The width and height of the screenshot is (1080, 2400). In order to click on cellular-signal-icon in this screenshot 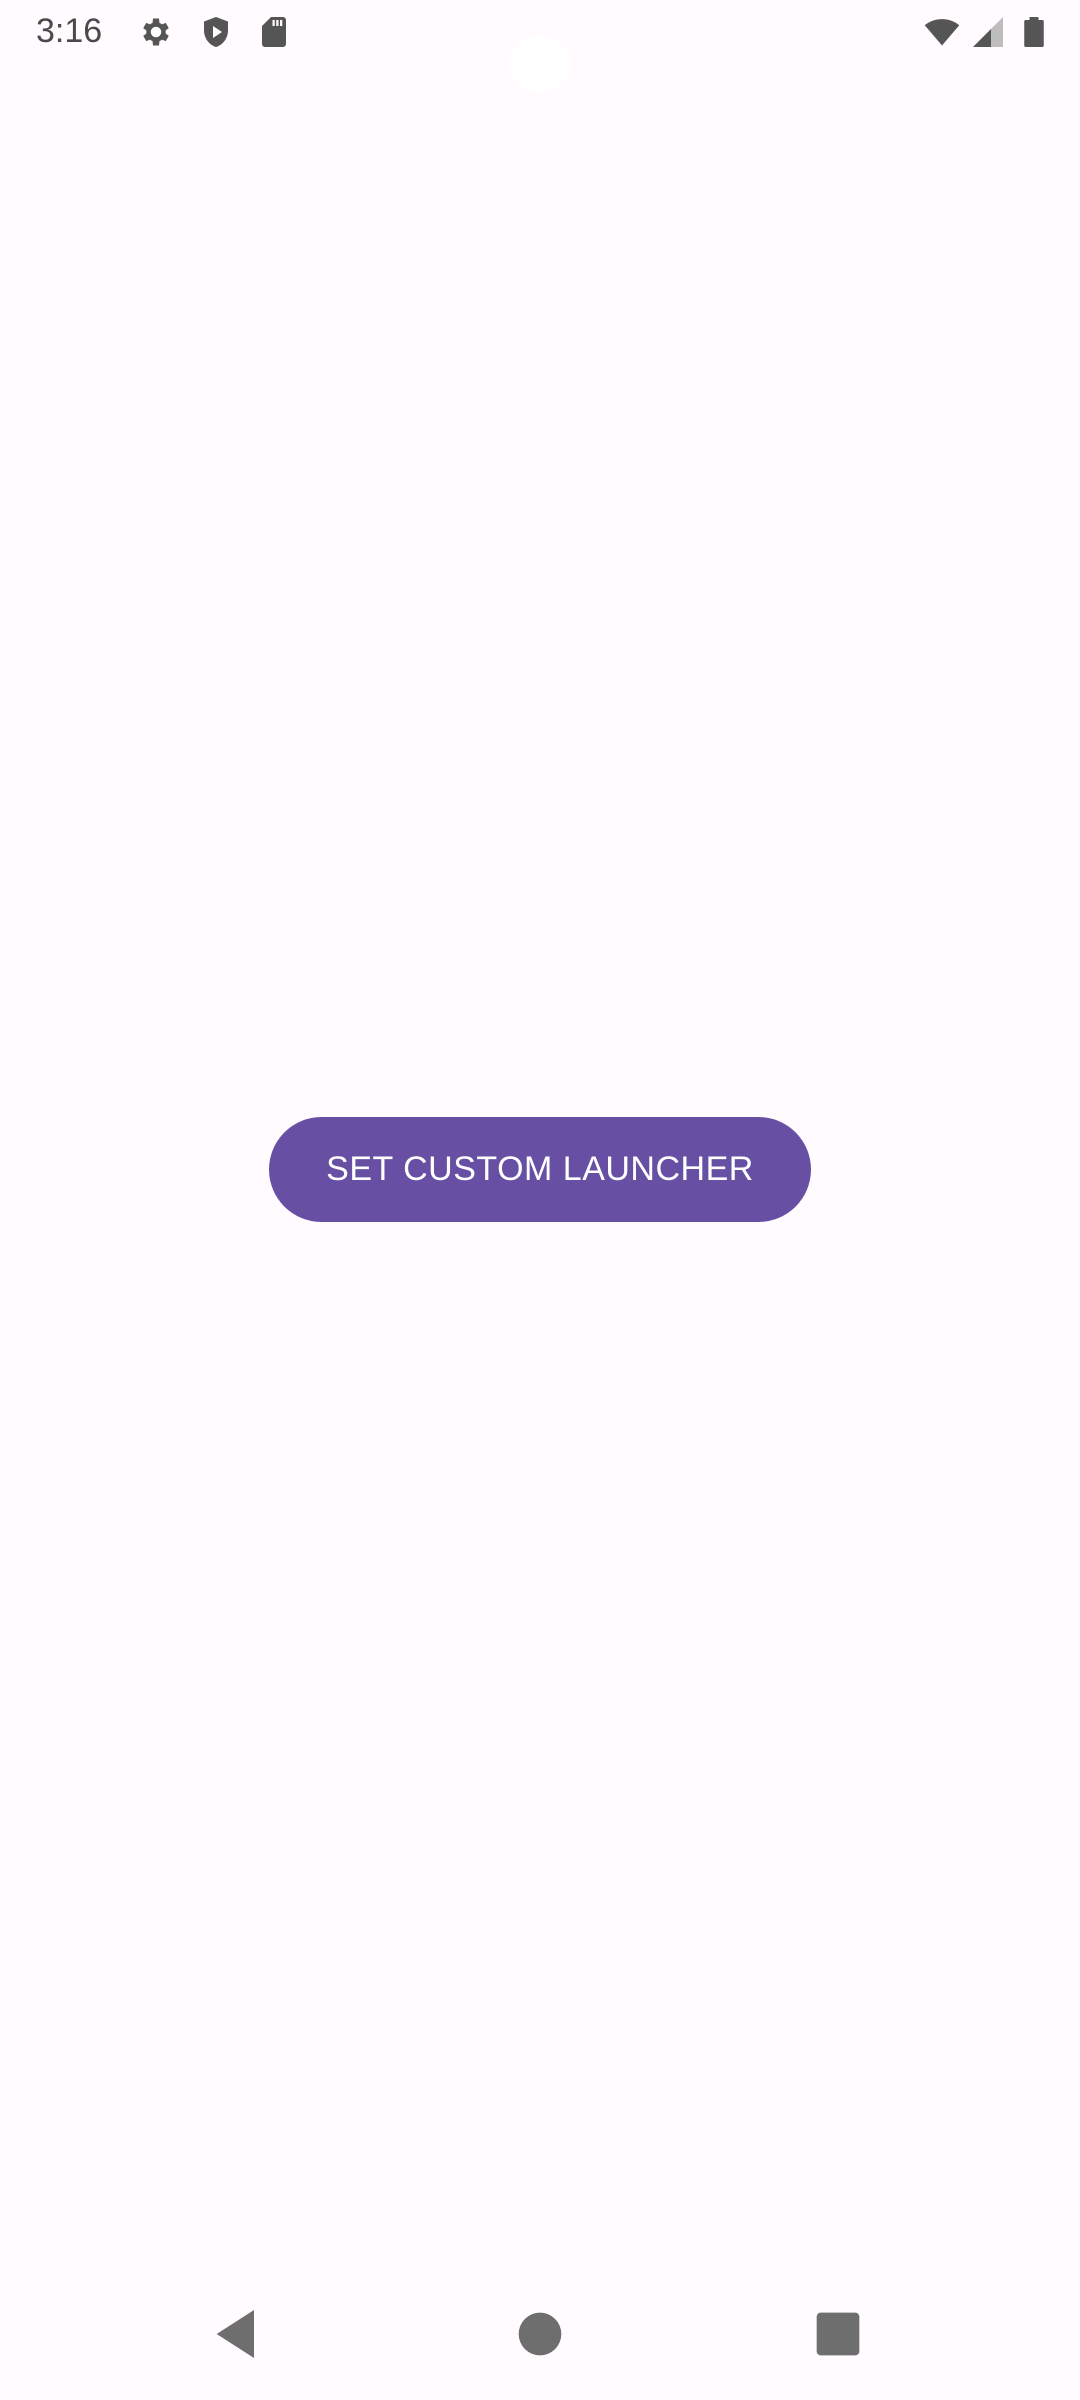, I will do `click(988, 32)`.